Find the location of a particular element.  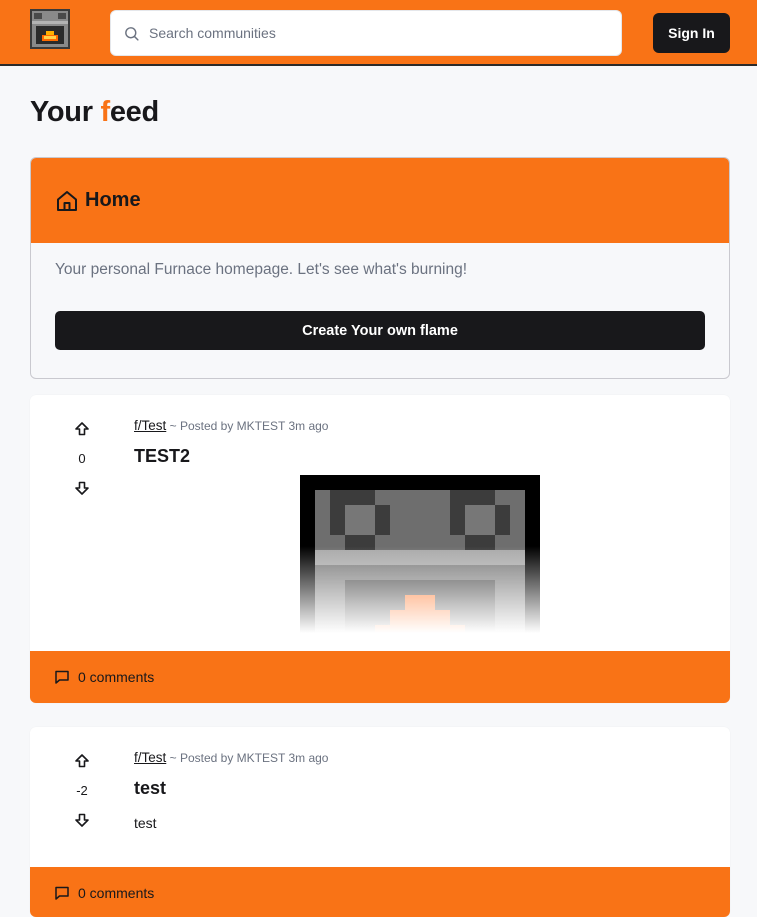

create-flame-button: Create Your own flame is located at coordinates (380, 330).